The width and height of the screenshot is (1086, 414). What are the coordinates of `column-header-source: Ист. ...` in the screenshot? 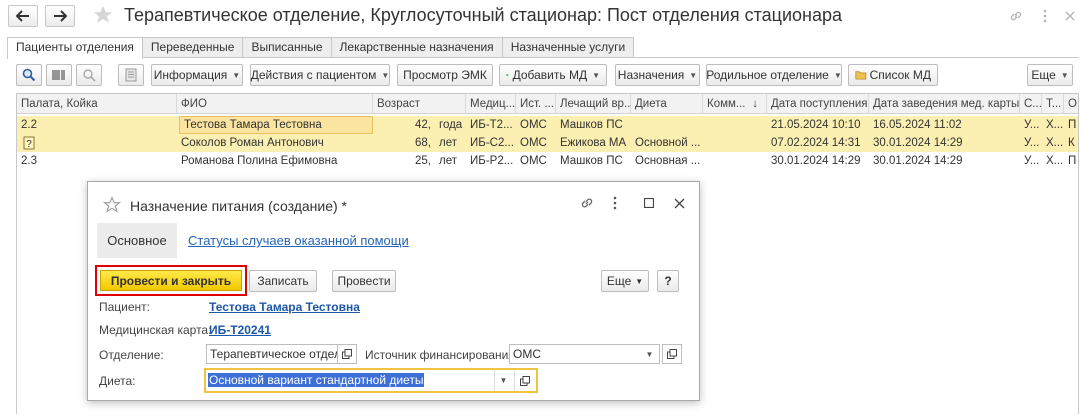 It's located at (536, 104).